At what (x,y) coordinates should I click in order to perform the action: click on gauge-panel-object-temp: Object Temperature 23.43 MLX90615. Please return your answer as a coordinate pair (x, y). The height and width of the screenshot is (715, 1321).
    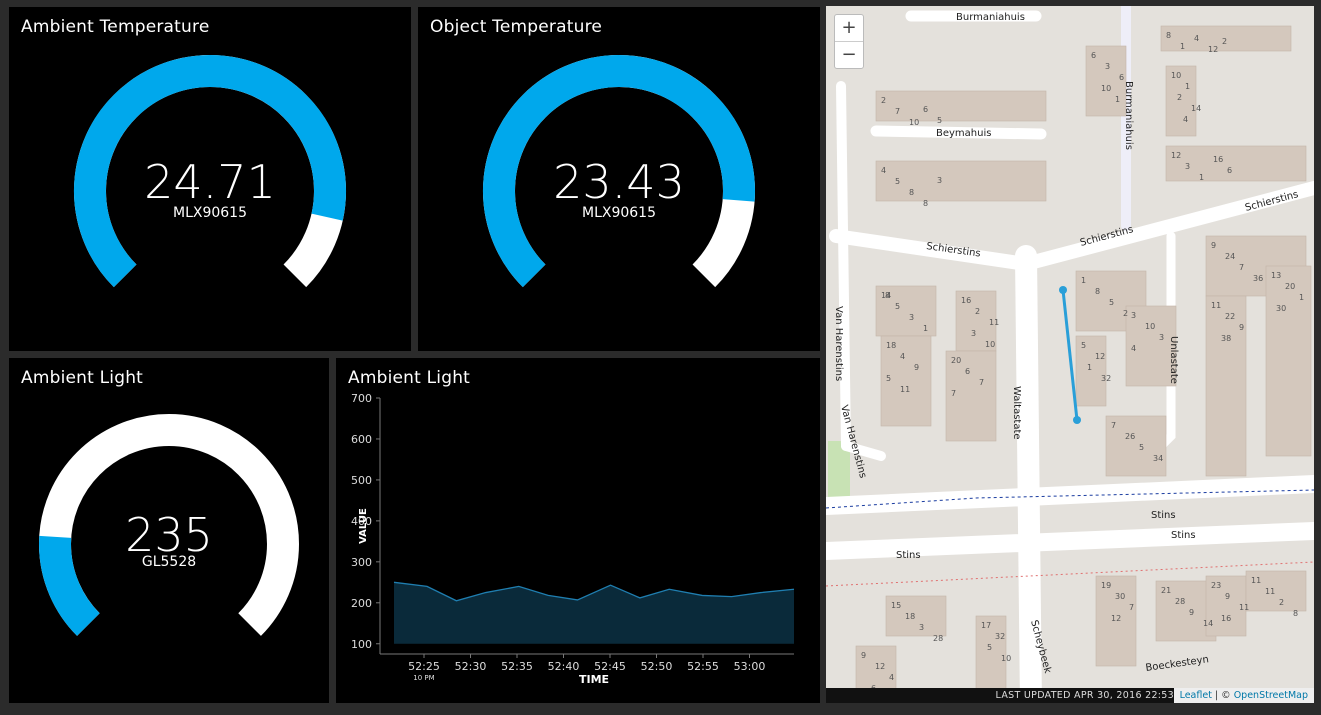
    Looking at the image, I should click on (619, 179).